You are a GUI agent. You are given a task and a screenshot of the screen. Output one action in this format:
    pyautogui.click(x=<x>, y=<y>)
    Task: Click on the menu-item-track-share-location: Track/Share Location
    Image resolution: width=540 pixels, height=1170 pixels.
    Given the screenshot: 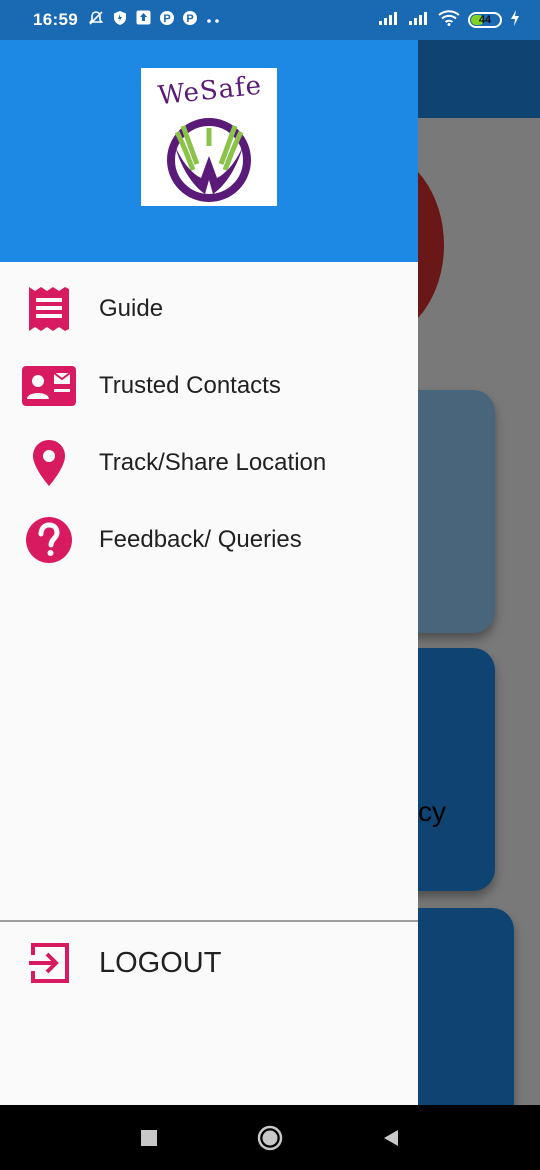 What is the action you would take?
    pyautogui.click(x=209, y=462)
    